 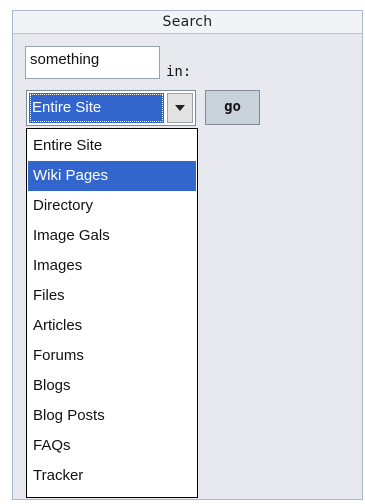 I want to click on dropdown-option: Wiki Pages, so click(x=112, y=176).